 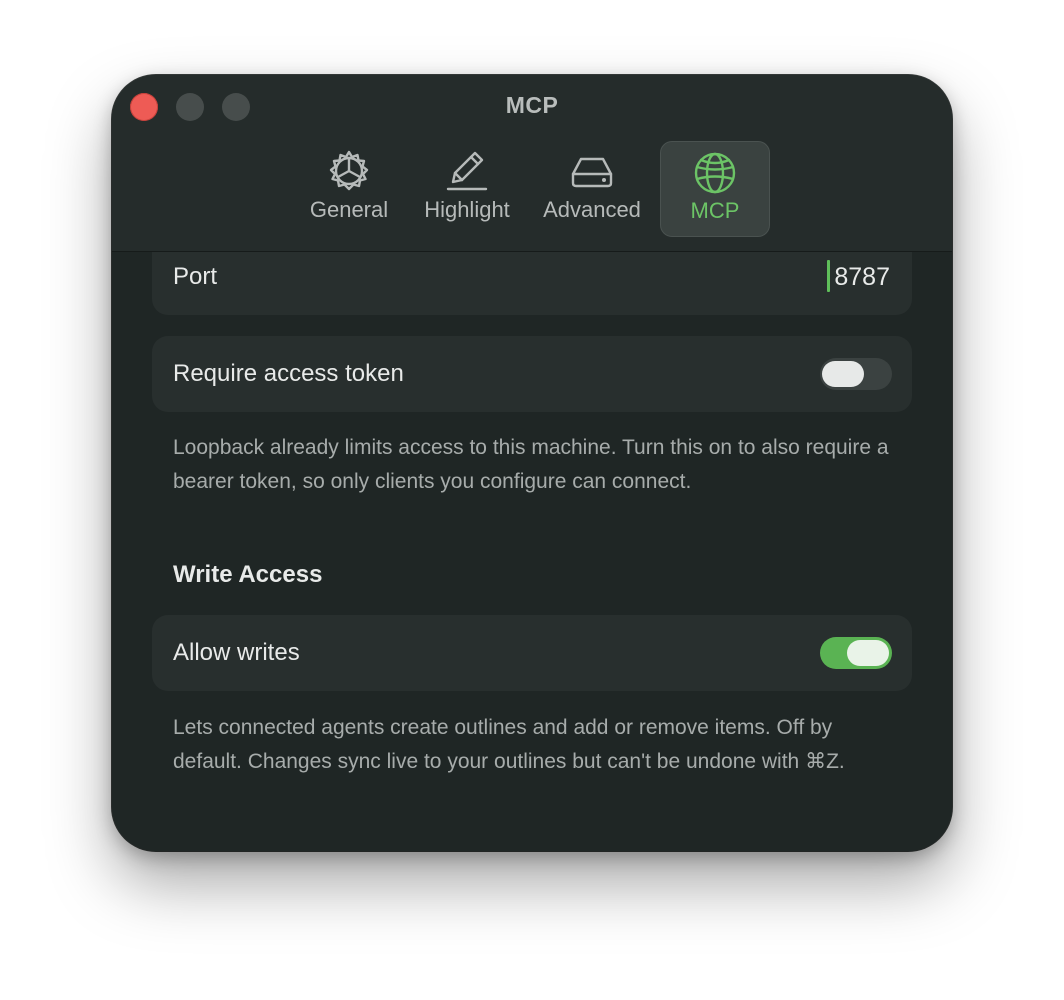 I want to click on allow-writes-row: Allow writes, so click(x=532, y=653).